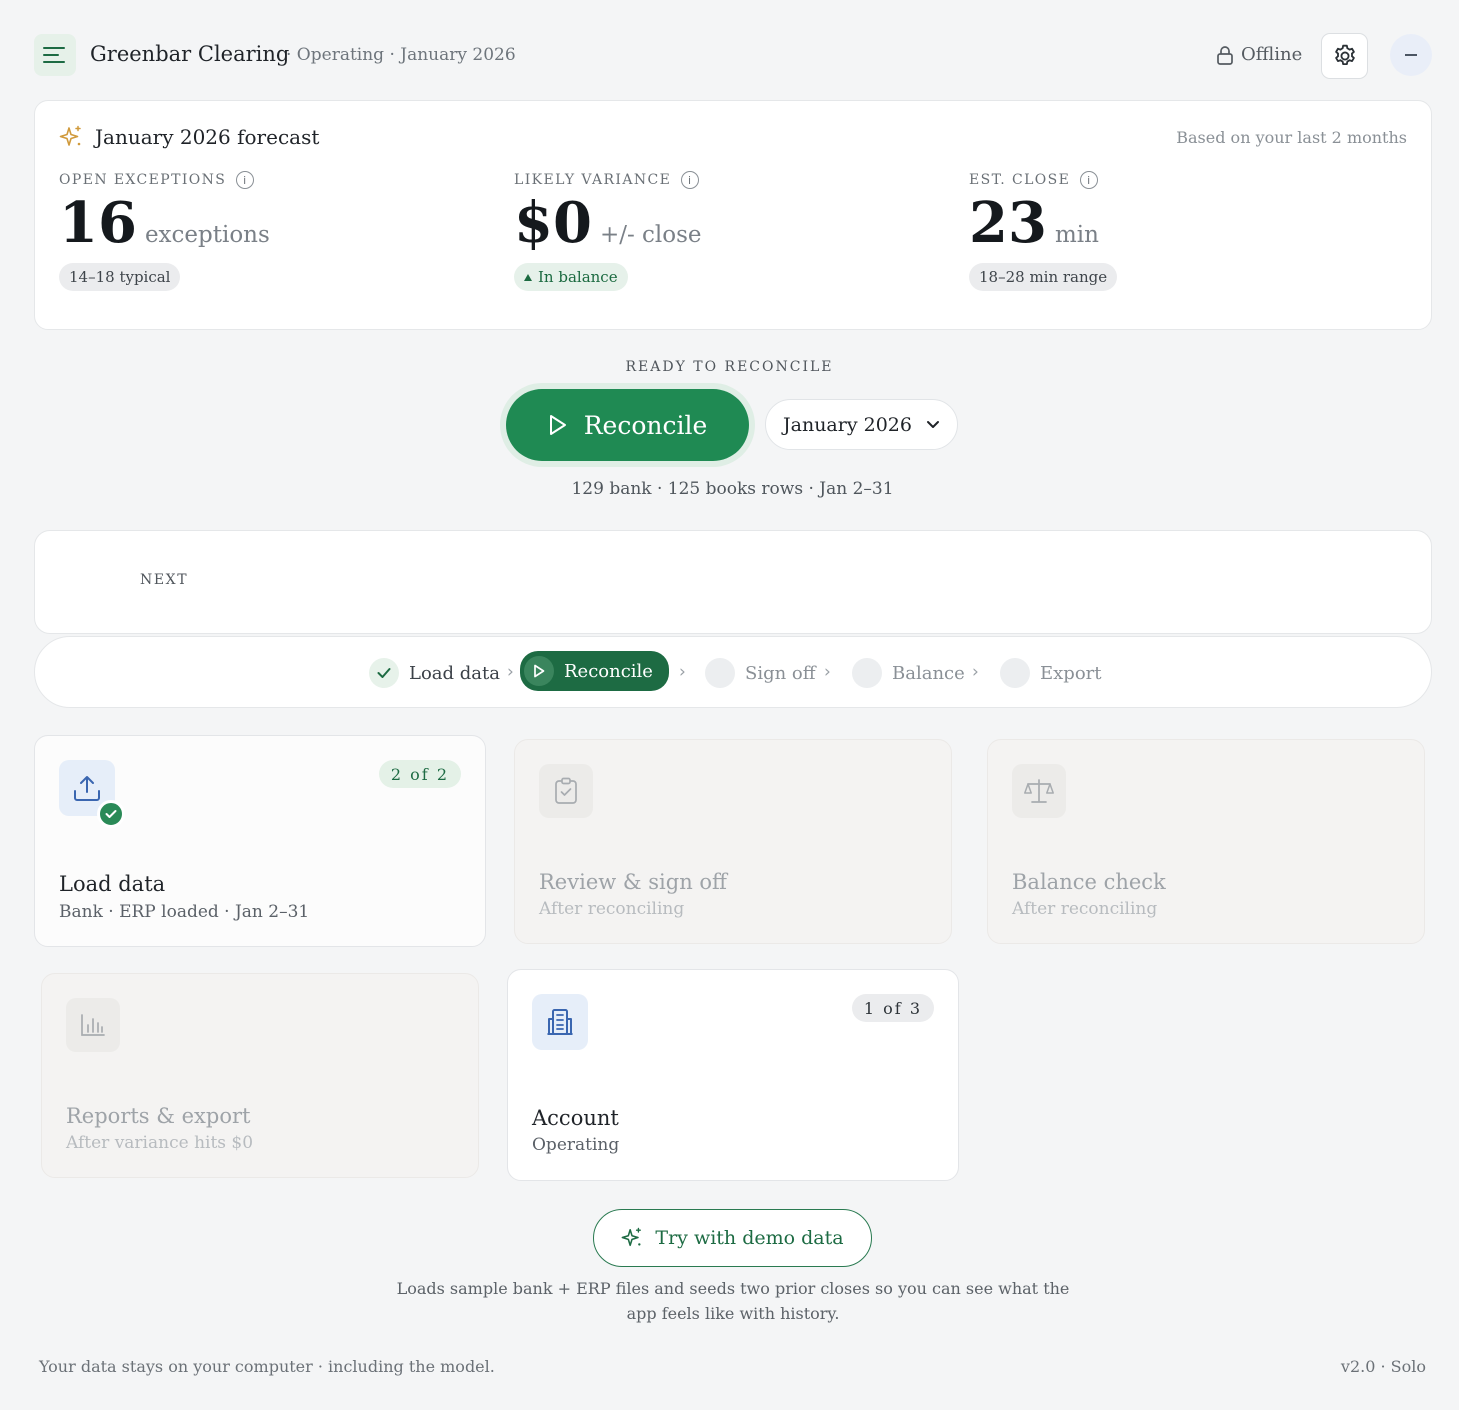 The height and width of the screenshot is (1410, 1459). I want to click on month-select-value: January 2026, so click(847, 424).